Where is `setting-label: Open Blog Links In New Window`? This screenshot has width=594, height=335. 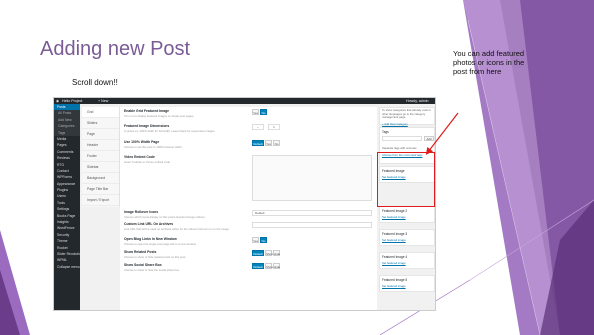 setting-label: Open Blog Links In New Window is located at coordinates (150, 239).